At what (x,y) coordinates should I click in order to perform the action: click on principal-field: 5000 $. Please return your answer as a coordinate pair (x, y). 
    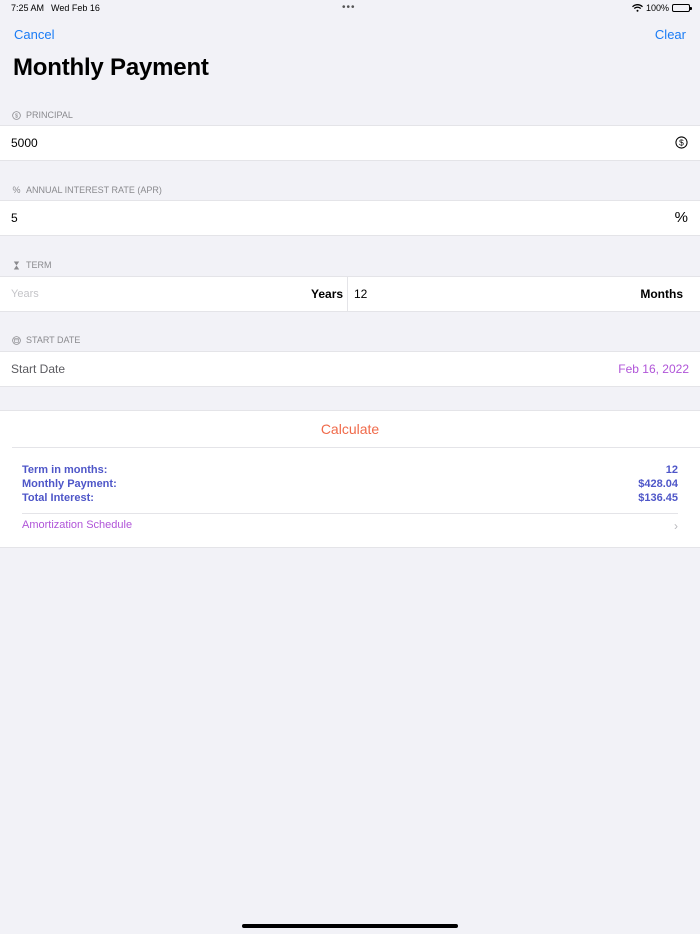
    Looking at the image, I should click on (350, 143).